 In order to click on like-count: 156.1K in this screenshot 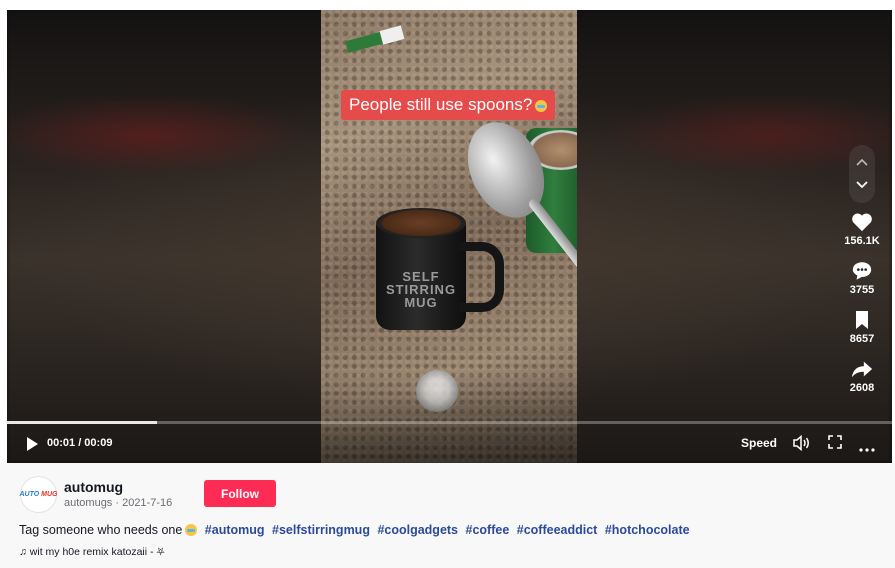, I will do `click(862, 241)`.